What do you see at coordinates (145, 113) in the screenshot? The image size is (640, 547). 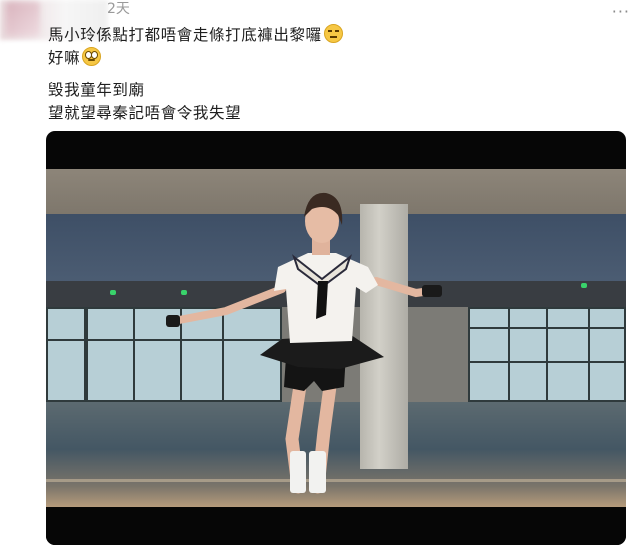 I see `post-text-line-4: 望就望尋秦記唔會令我失望` at bounding box center [145, 113].